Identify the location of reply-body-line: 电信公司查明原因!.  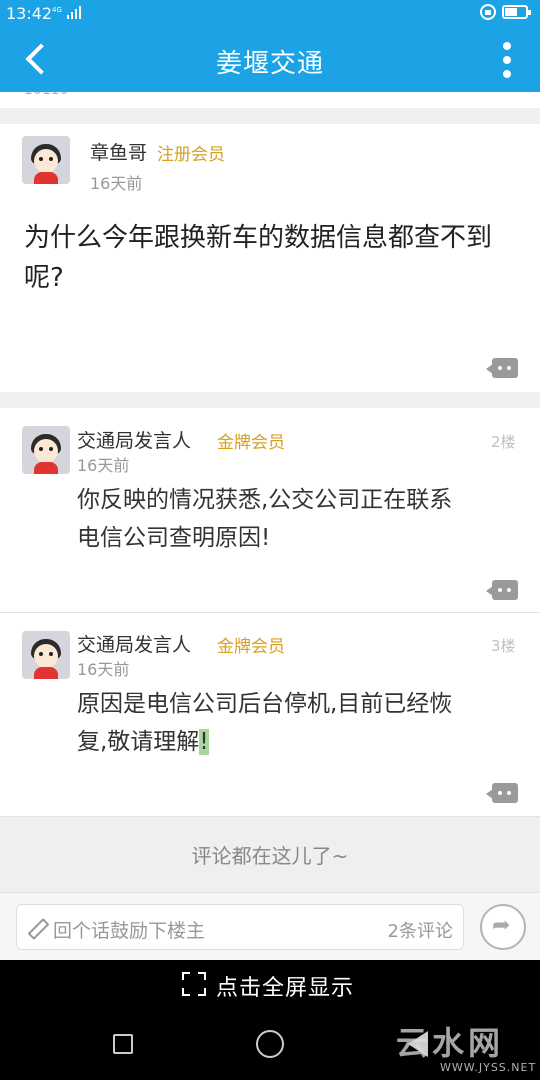
(174, 538).